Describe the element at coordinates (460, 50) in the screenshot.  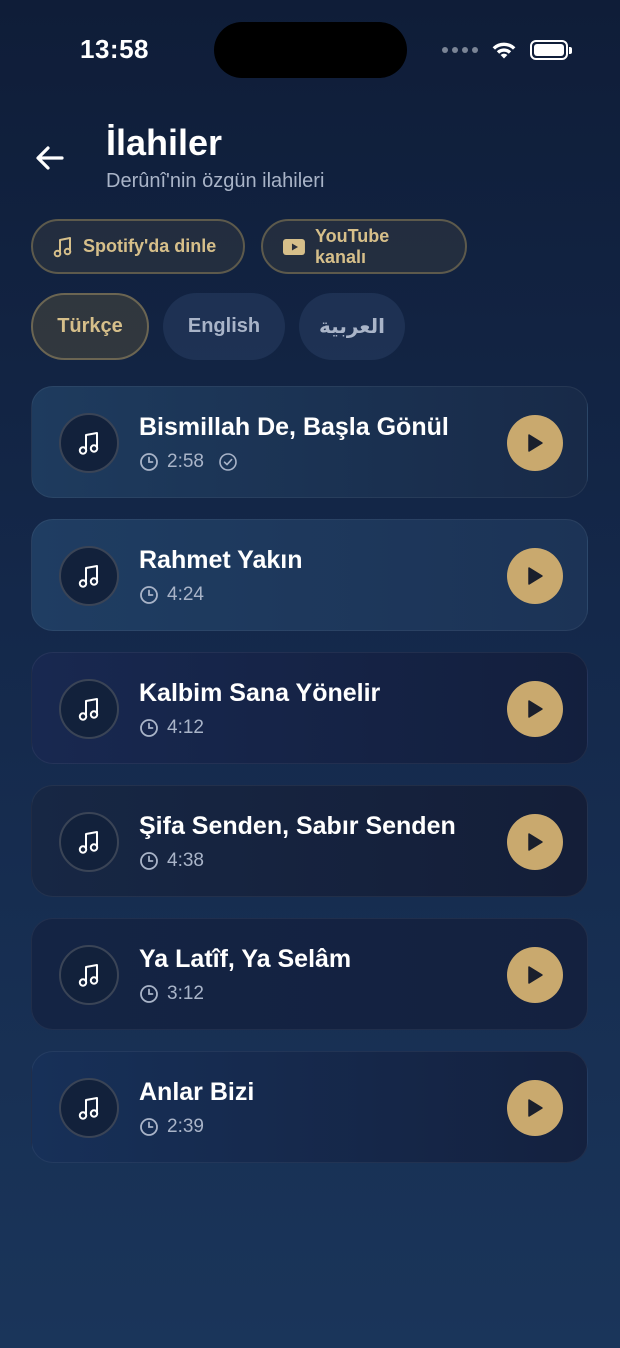
I see `signal-icon` at that location.